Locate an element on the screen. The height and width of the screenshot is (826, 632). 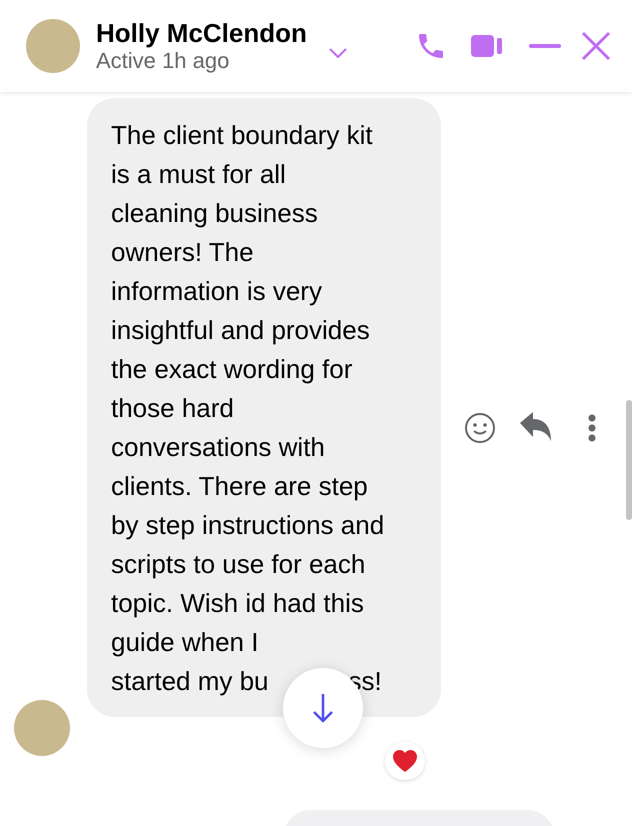
contact-name: Holly McClendon is located at coordinates (201, 33).